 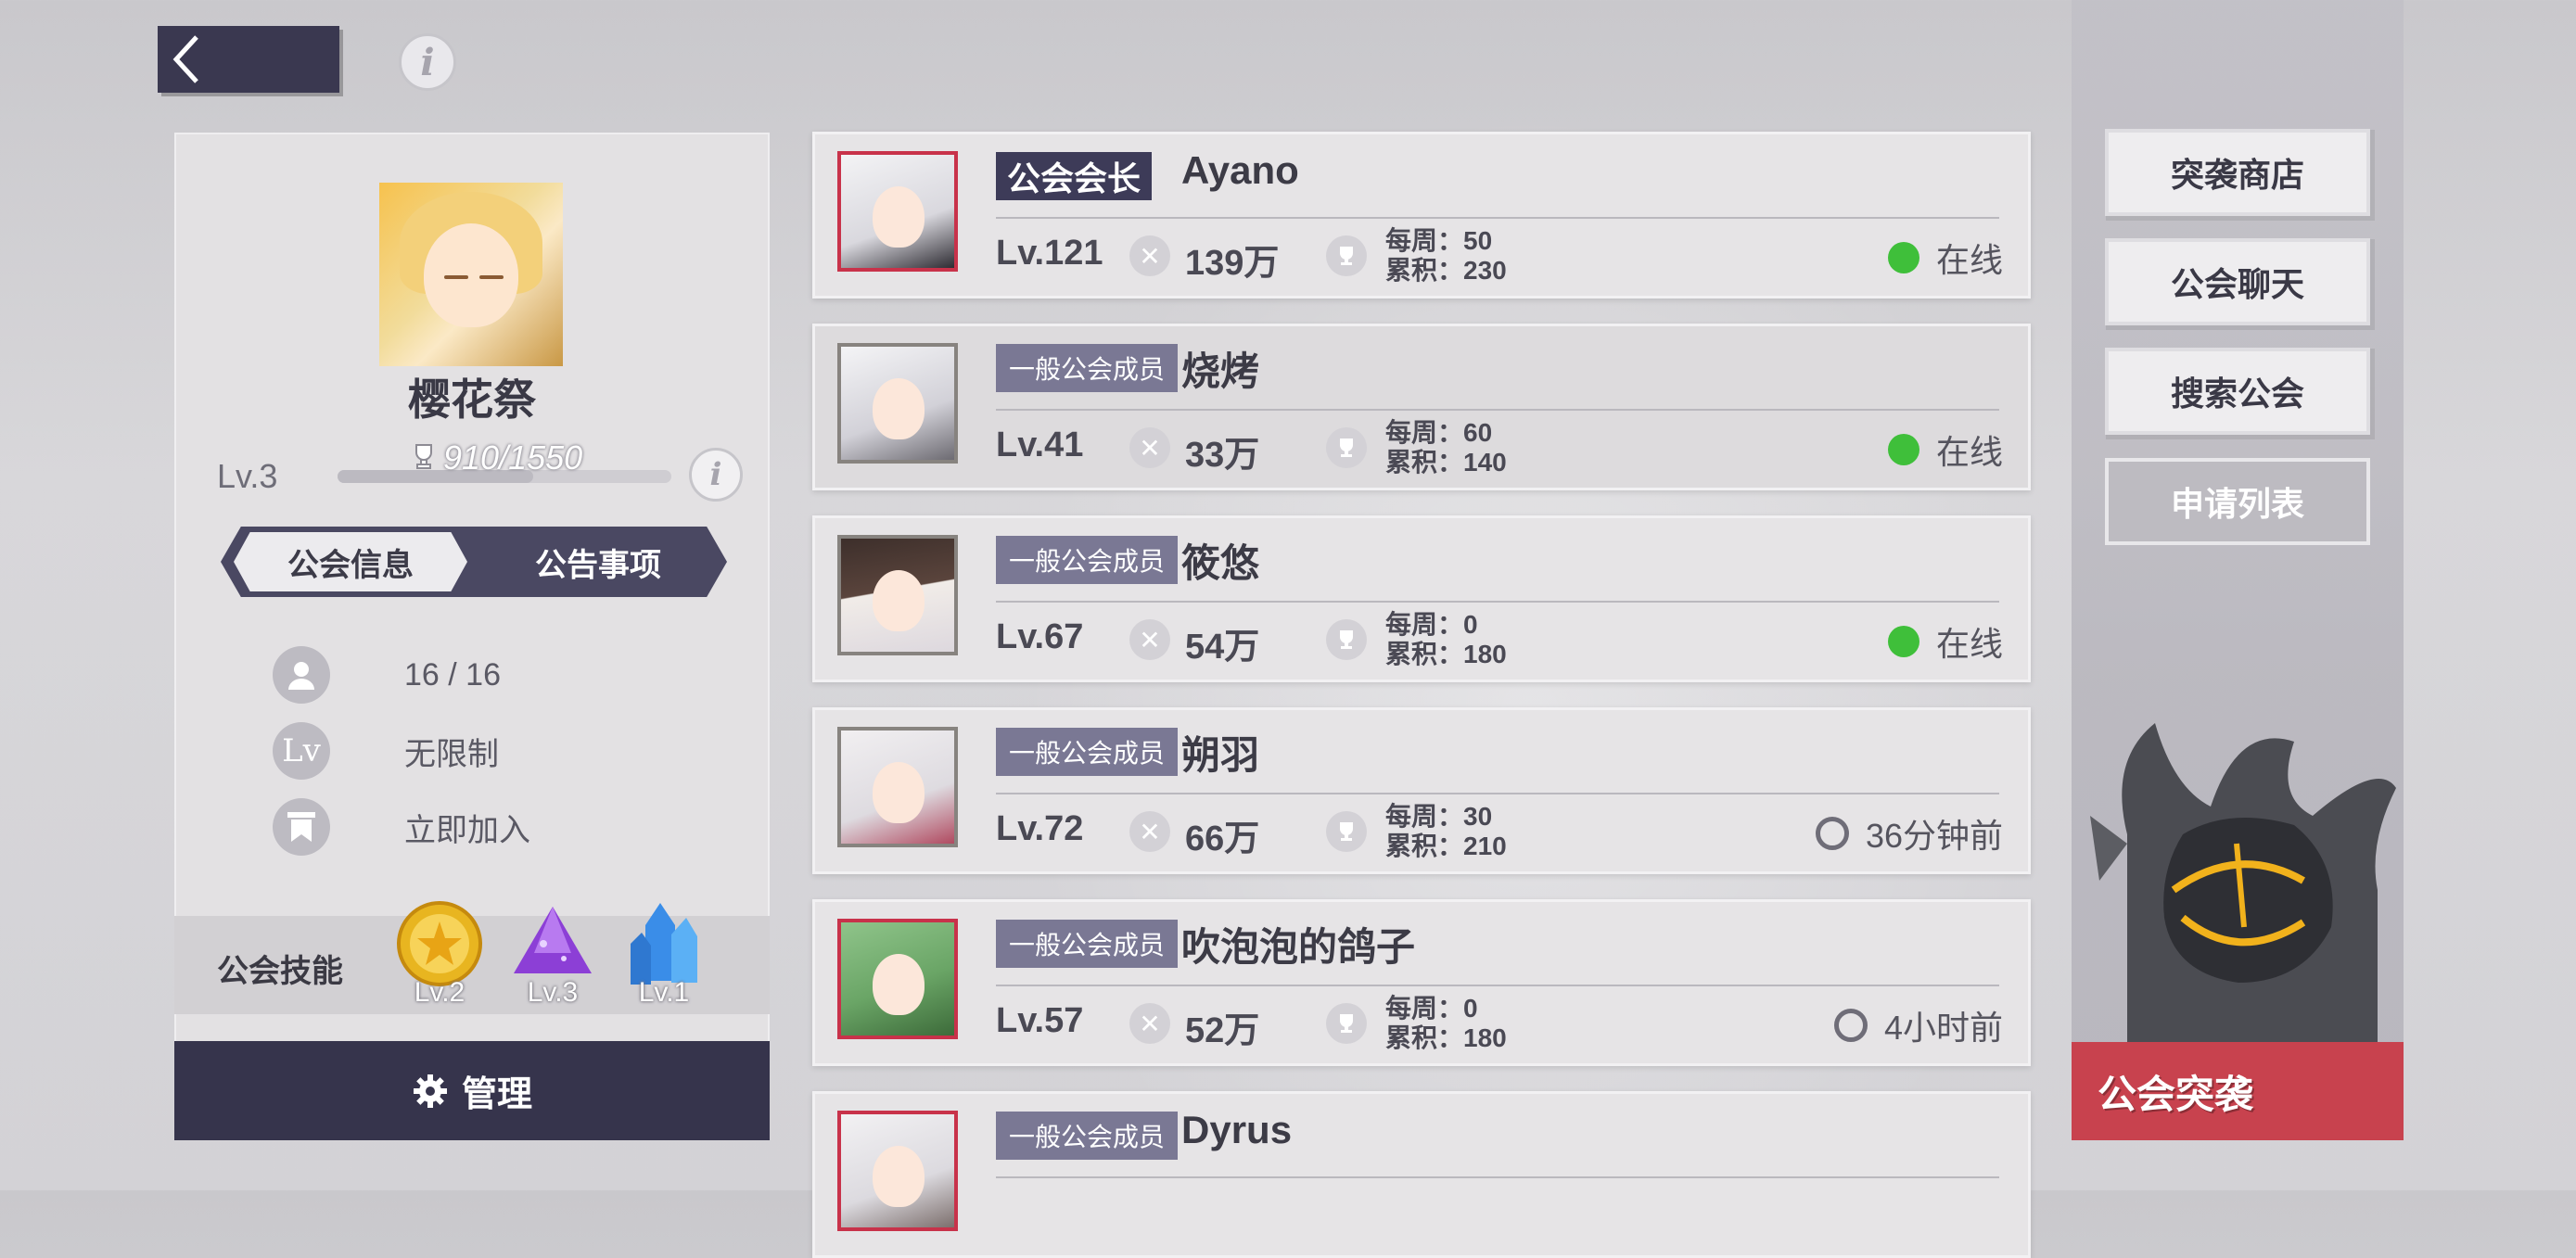 I want to click on member-icon, so click(x=301, y=675).